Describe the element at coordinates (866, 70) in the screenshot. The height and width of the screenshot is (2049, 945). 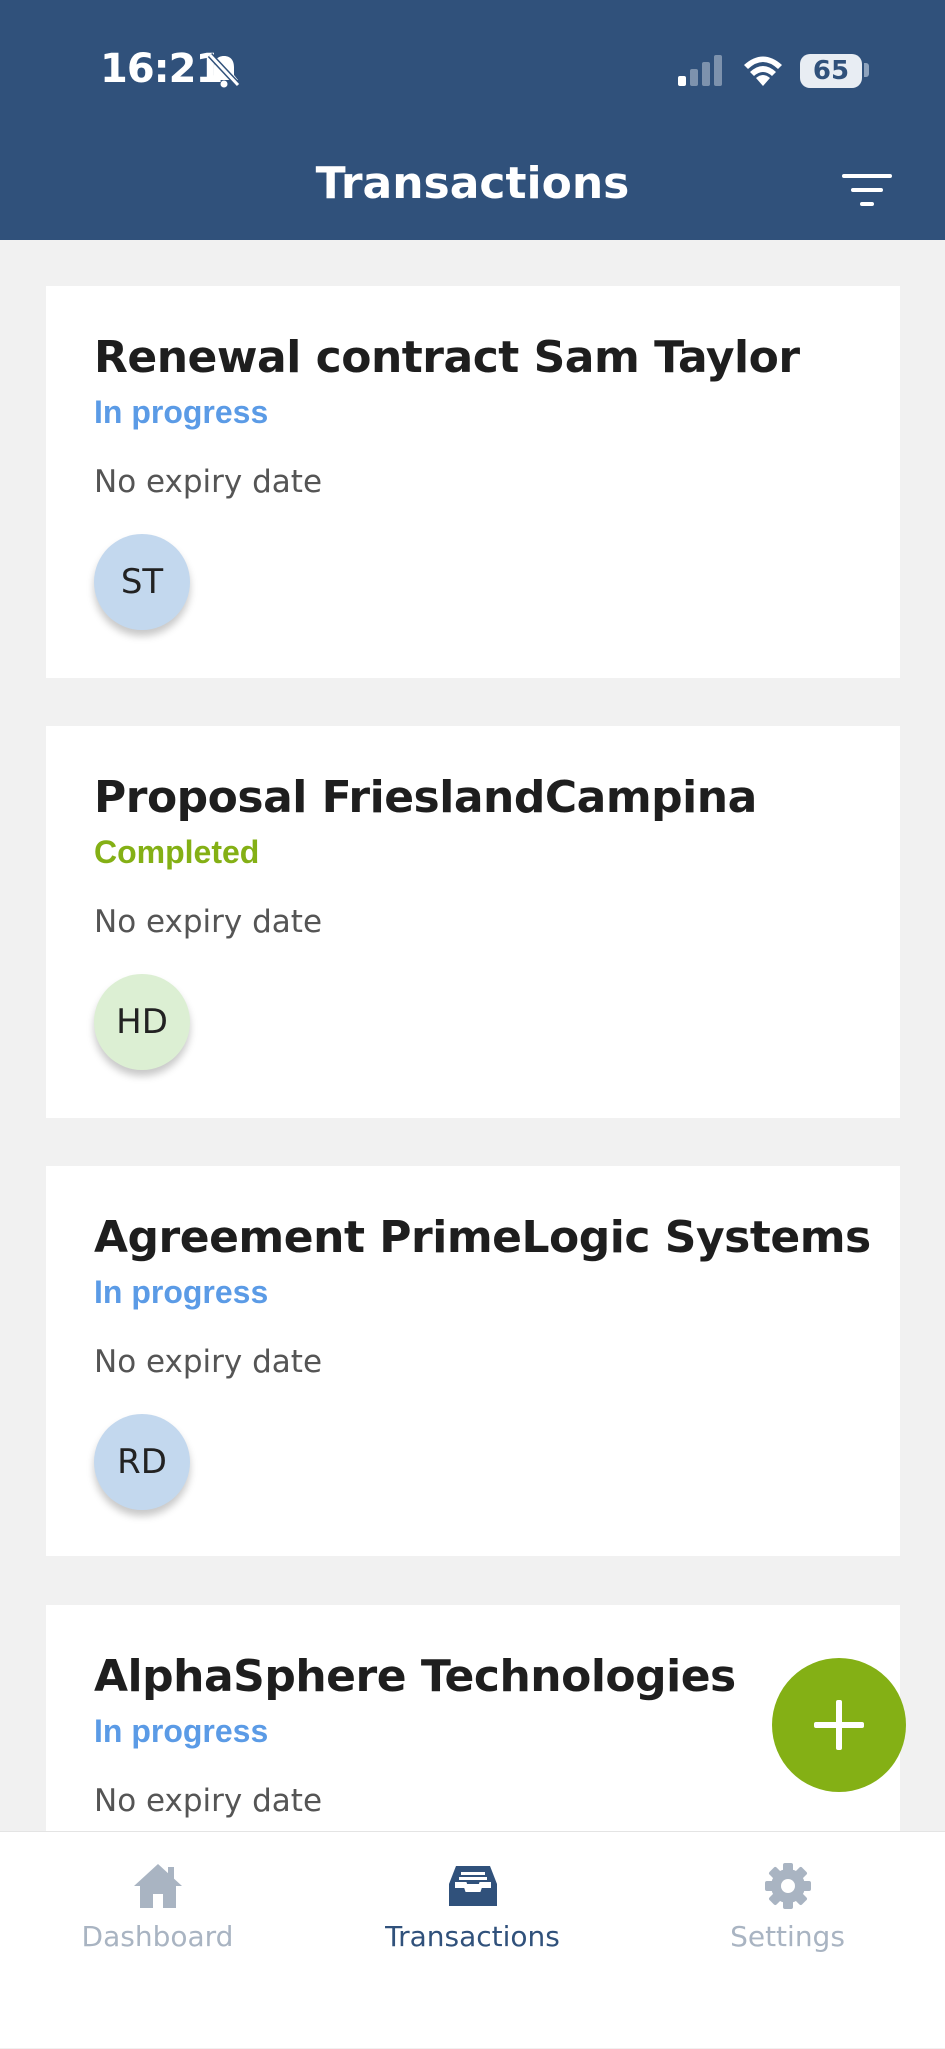
I see `battery-cap` at that location.